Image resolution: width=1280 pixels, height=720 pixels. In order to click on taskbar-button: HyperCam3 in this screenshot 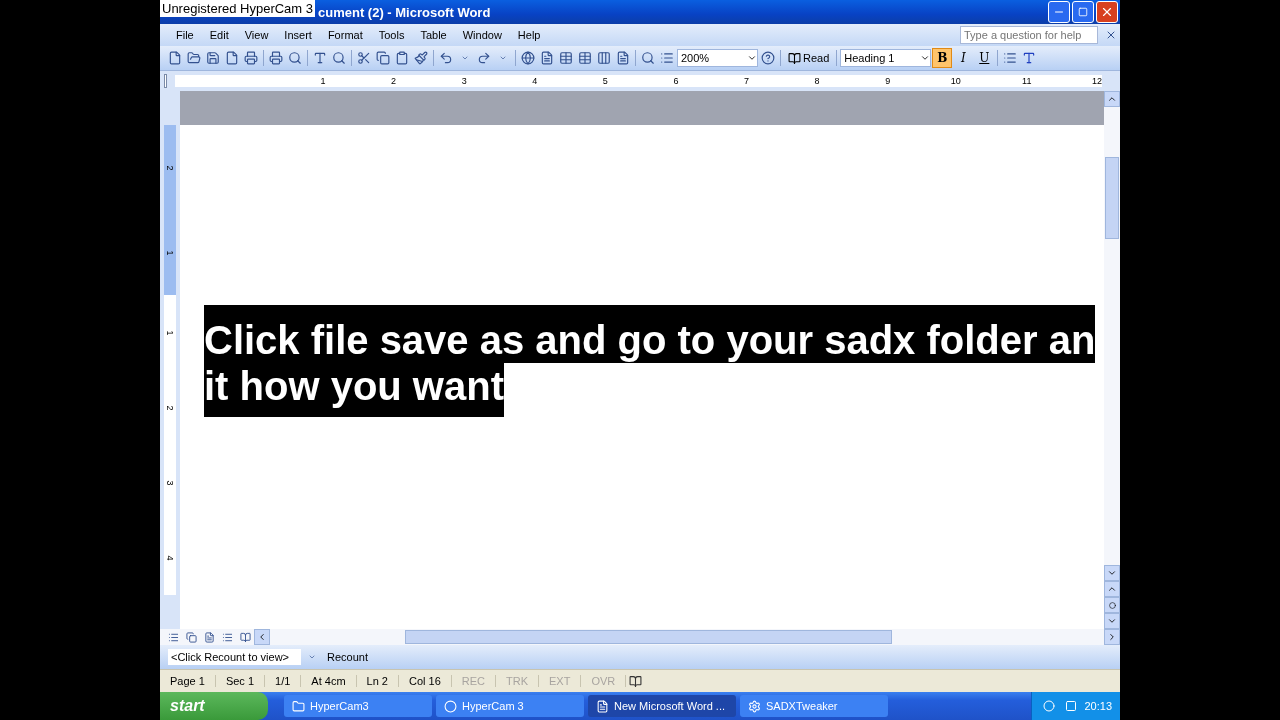, I will do `click(358, 706)`.